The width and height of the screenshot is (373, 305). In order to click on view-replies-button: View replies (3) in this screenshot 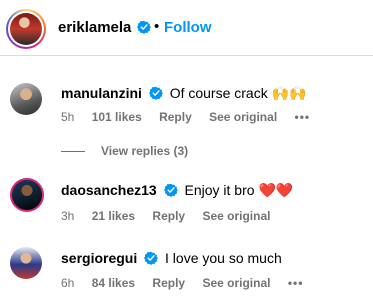, I will do `click(124, 151)`.